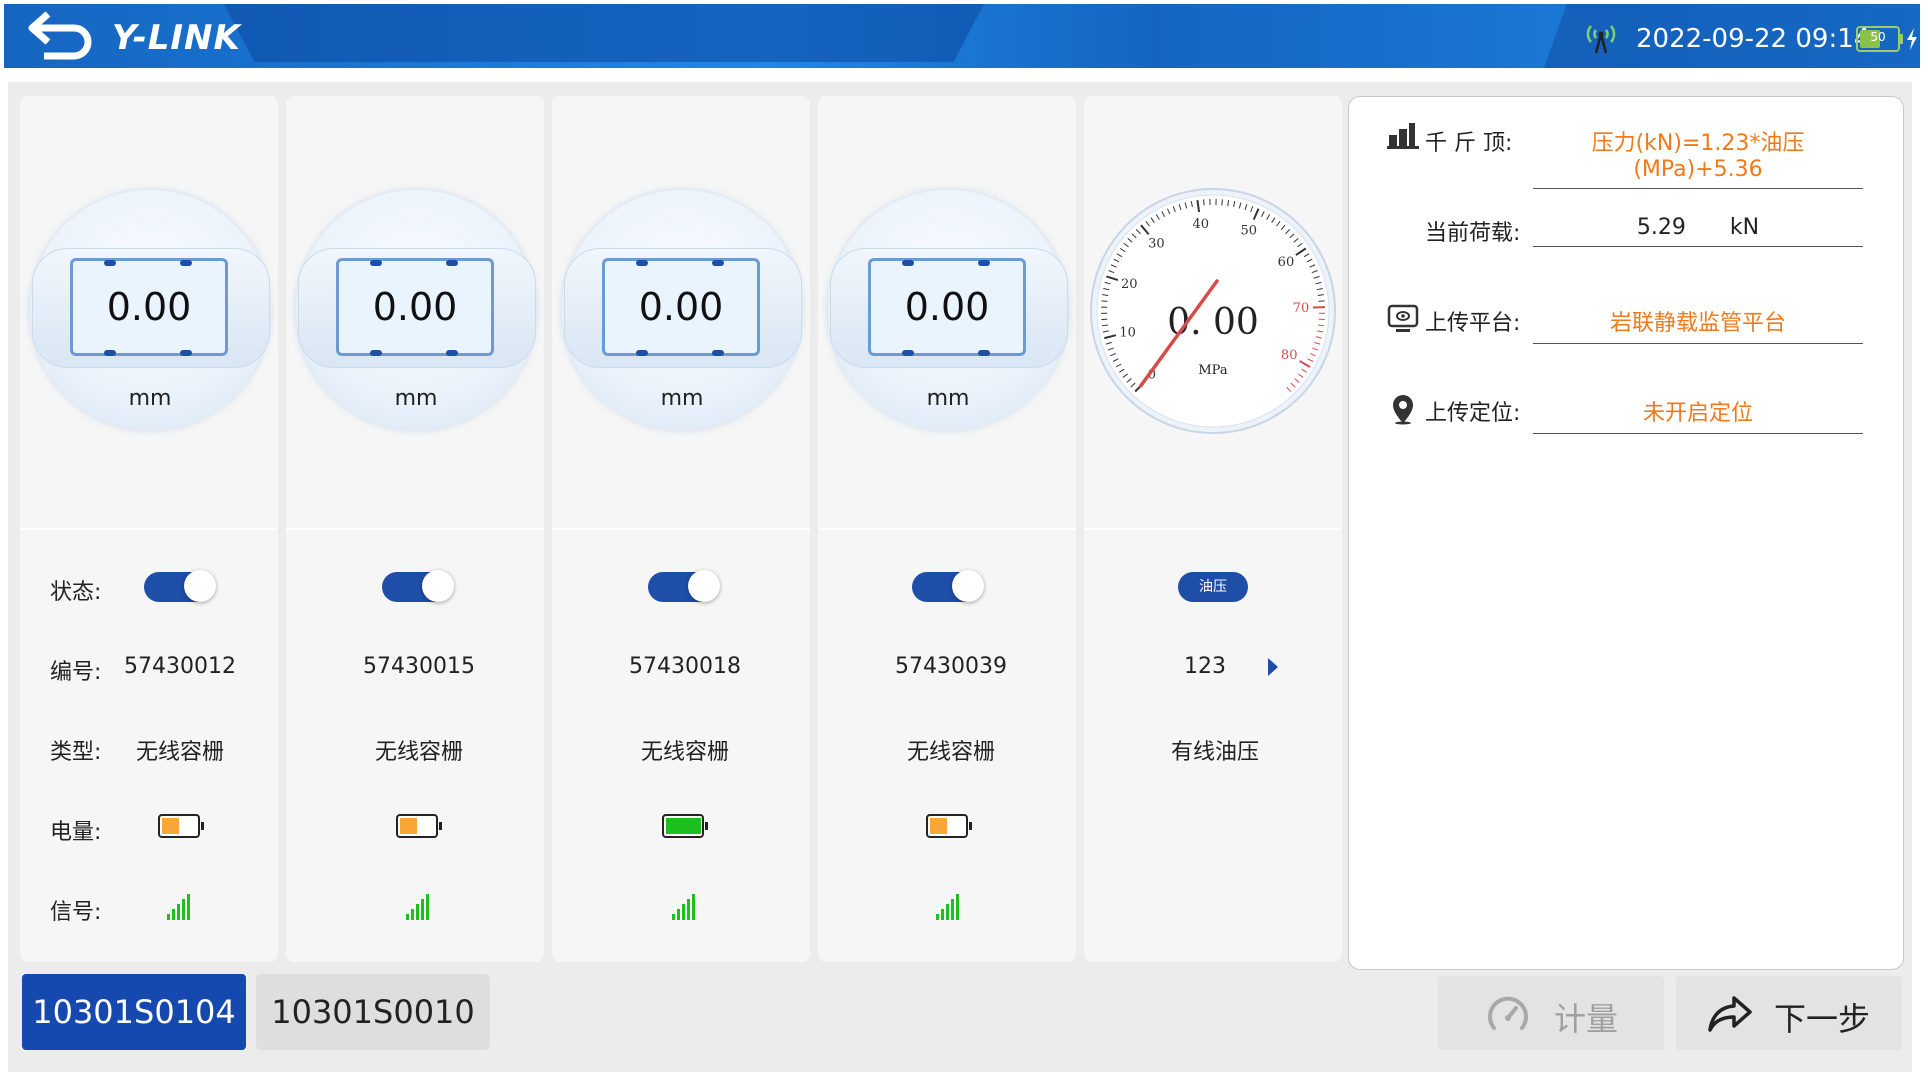 Image resolution: width=1928 pixels, height=1088 pixels. I want to click on jack-icon, so click(1403, 136).